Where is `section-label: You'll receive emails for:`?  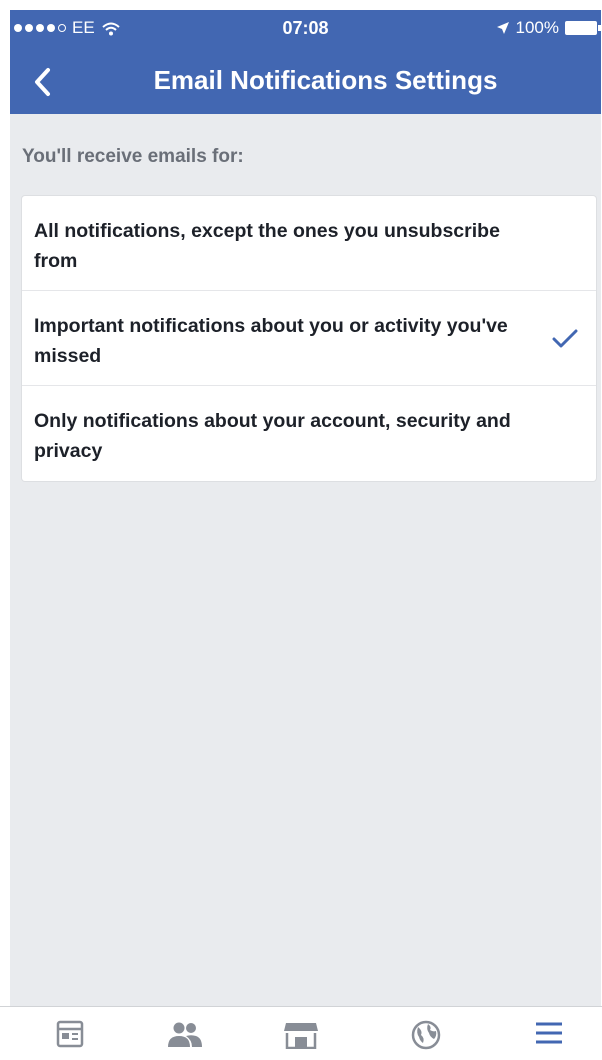 section-label: You'll receive emails for: is located at coordinates (133, 156).